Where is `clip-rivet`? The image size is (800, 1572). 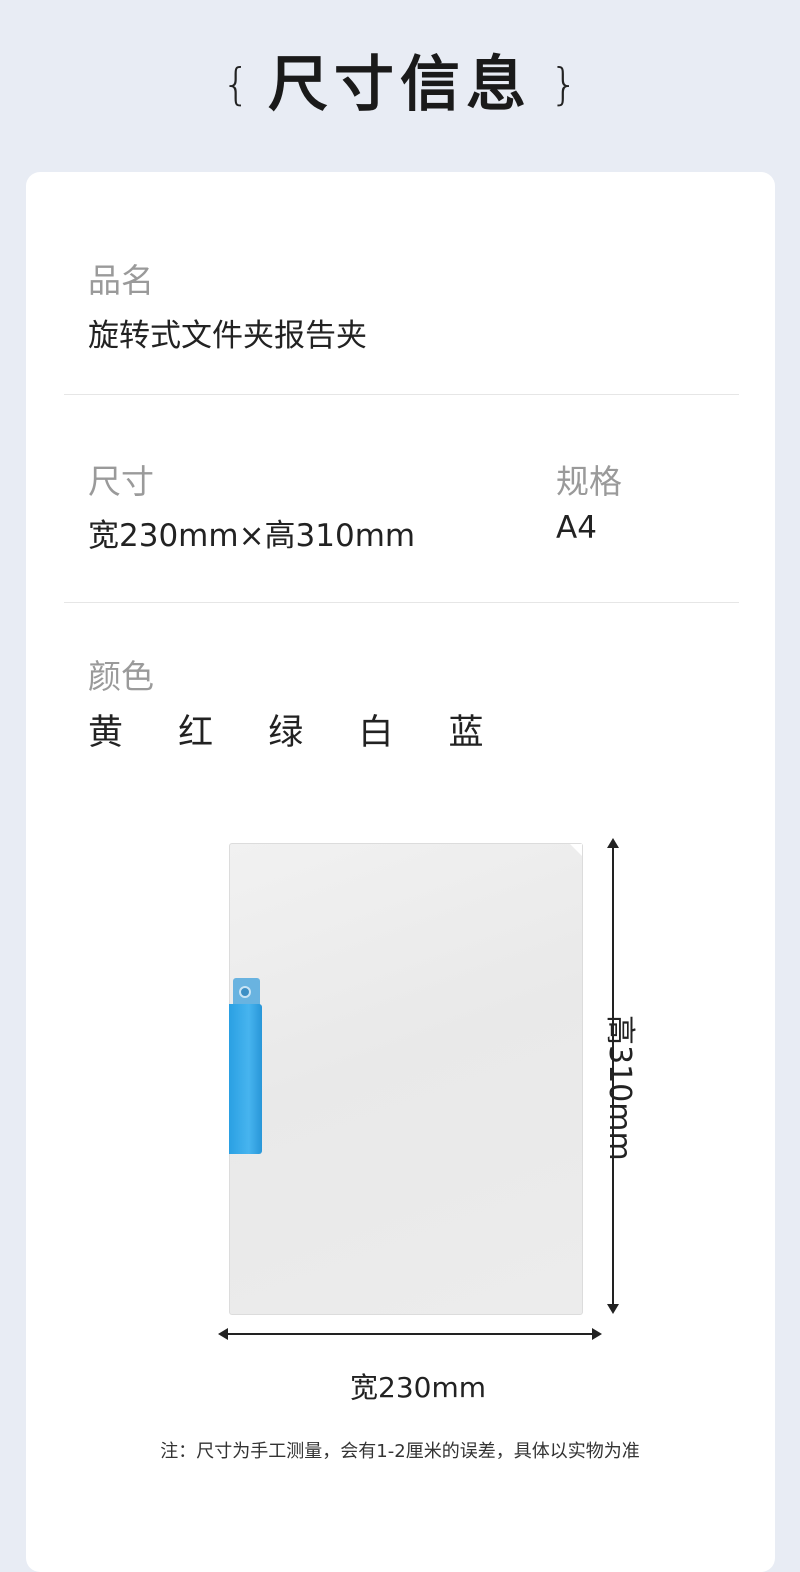 clip-rivet is located at coordinates (245, 992).